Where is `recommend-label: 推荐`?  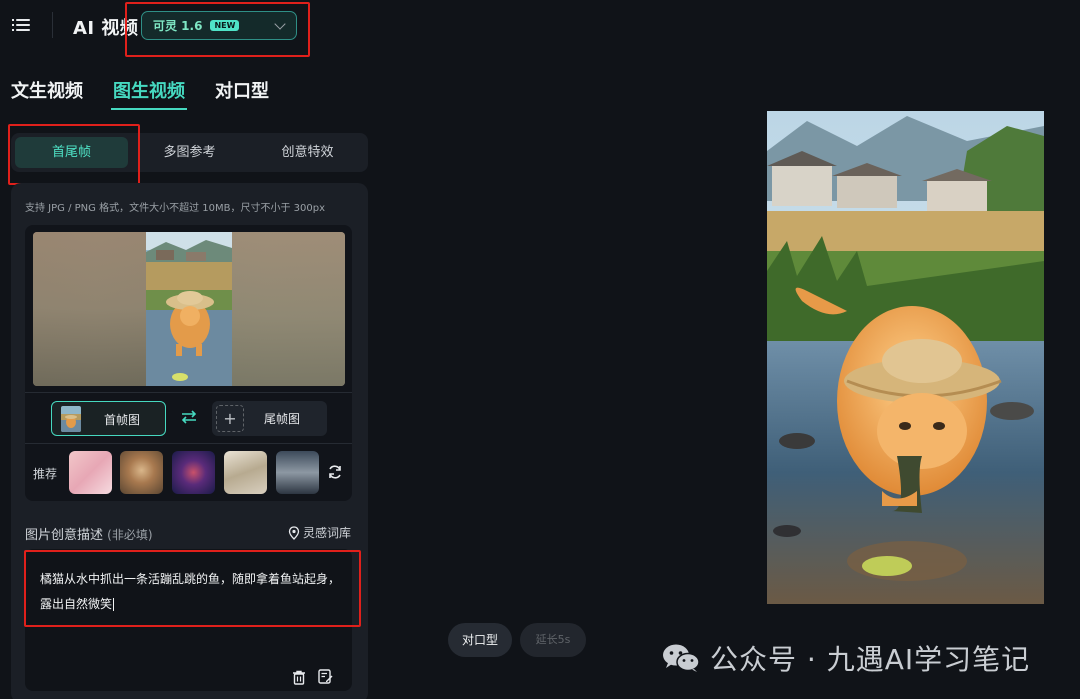 recommend-label: 推荐 is located at coordinates (45, 474).